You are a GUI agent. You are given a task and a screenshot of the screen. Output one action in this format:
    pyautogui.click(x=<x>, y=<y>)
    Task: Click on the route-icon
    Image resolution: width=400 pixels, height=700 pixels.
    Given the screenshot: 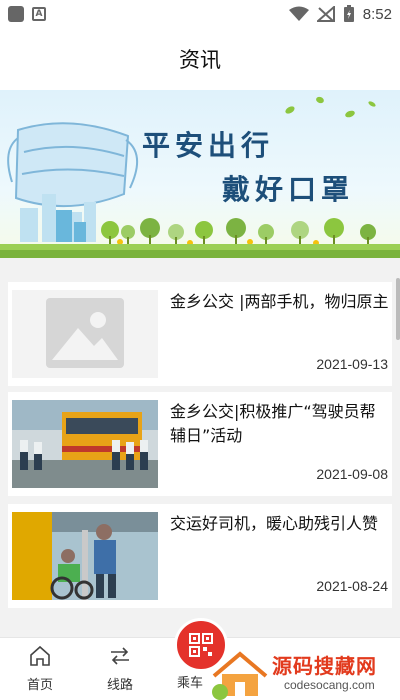 What is the action you would take?
    pyautogui.click(x=120, y=656)
    